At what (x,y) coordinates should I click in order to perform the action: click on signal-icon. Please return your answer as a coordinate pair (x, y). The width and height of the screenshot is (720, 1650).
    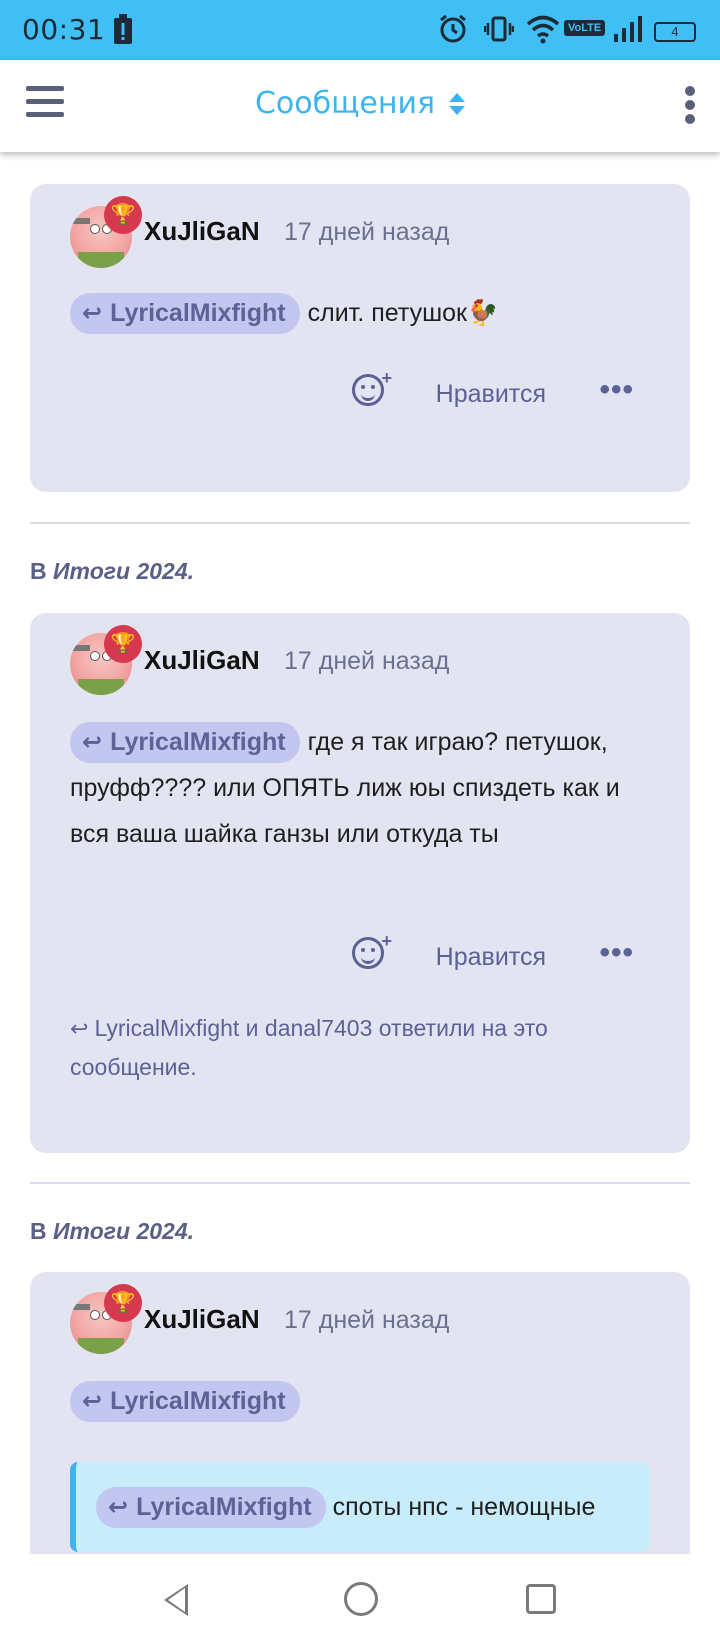
    Looking at the image, I should click on (628, 29).